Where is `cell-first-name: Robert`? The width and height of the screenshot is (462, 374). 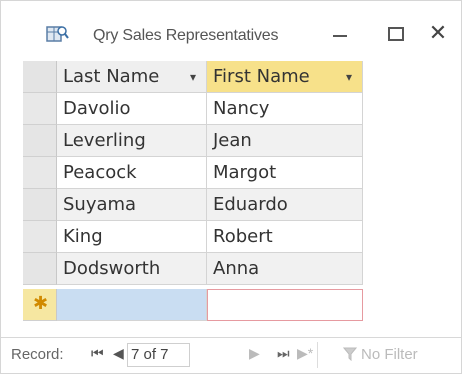
cell-first-name: Robert is located at coordinates (285, 237).